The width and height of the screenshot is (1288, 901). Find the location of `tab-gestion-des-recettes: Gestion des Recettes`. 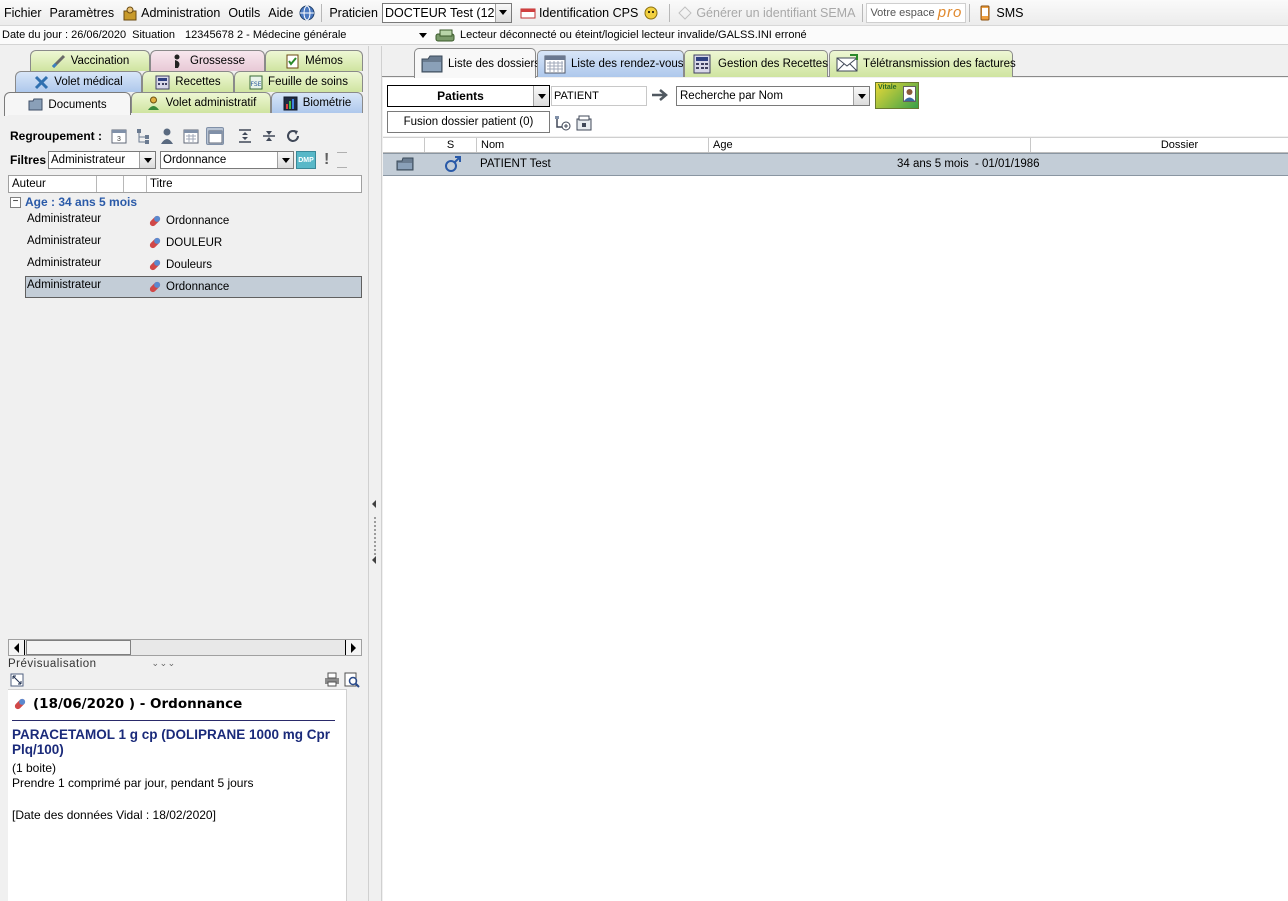

tab-gestion-des-recettes: Gestion des Recettes is located at coordinates (756, 63).